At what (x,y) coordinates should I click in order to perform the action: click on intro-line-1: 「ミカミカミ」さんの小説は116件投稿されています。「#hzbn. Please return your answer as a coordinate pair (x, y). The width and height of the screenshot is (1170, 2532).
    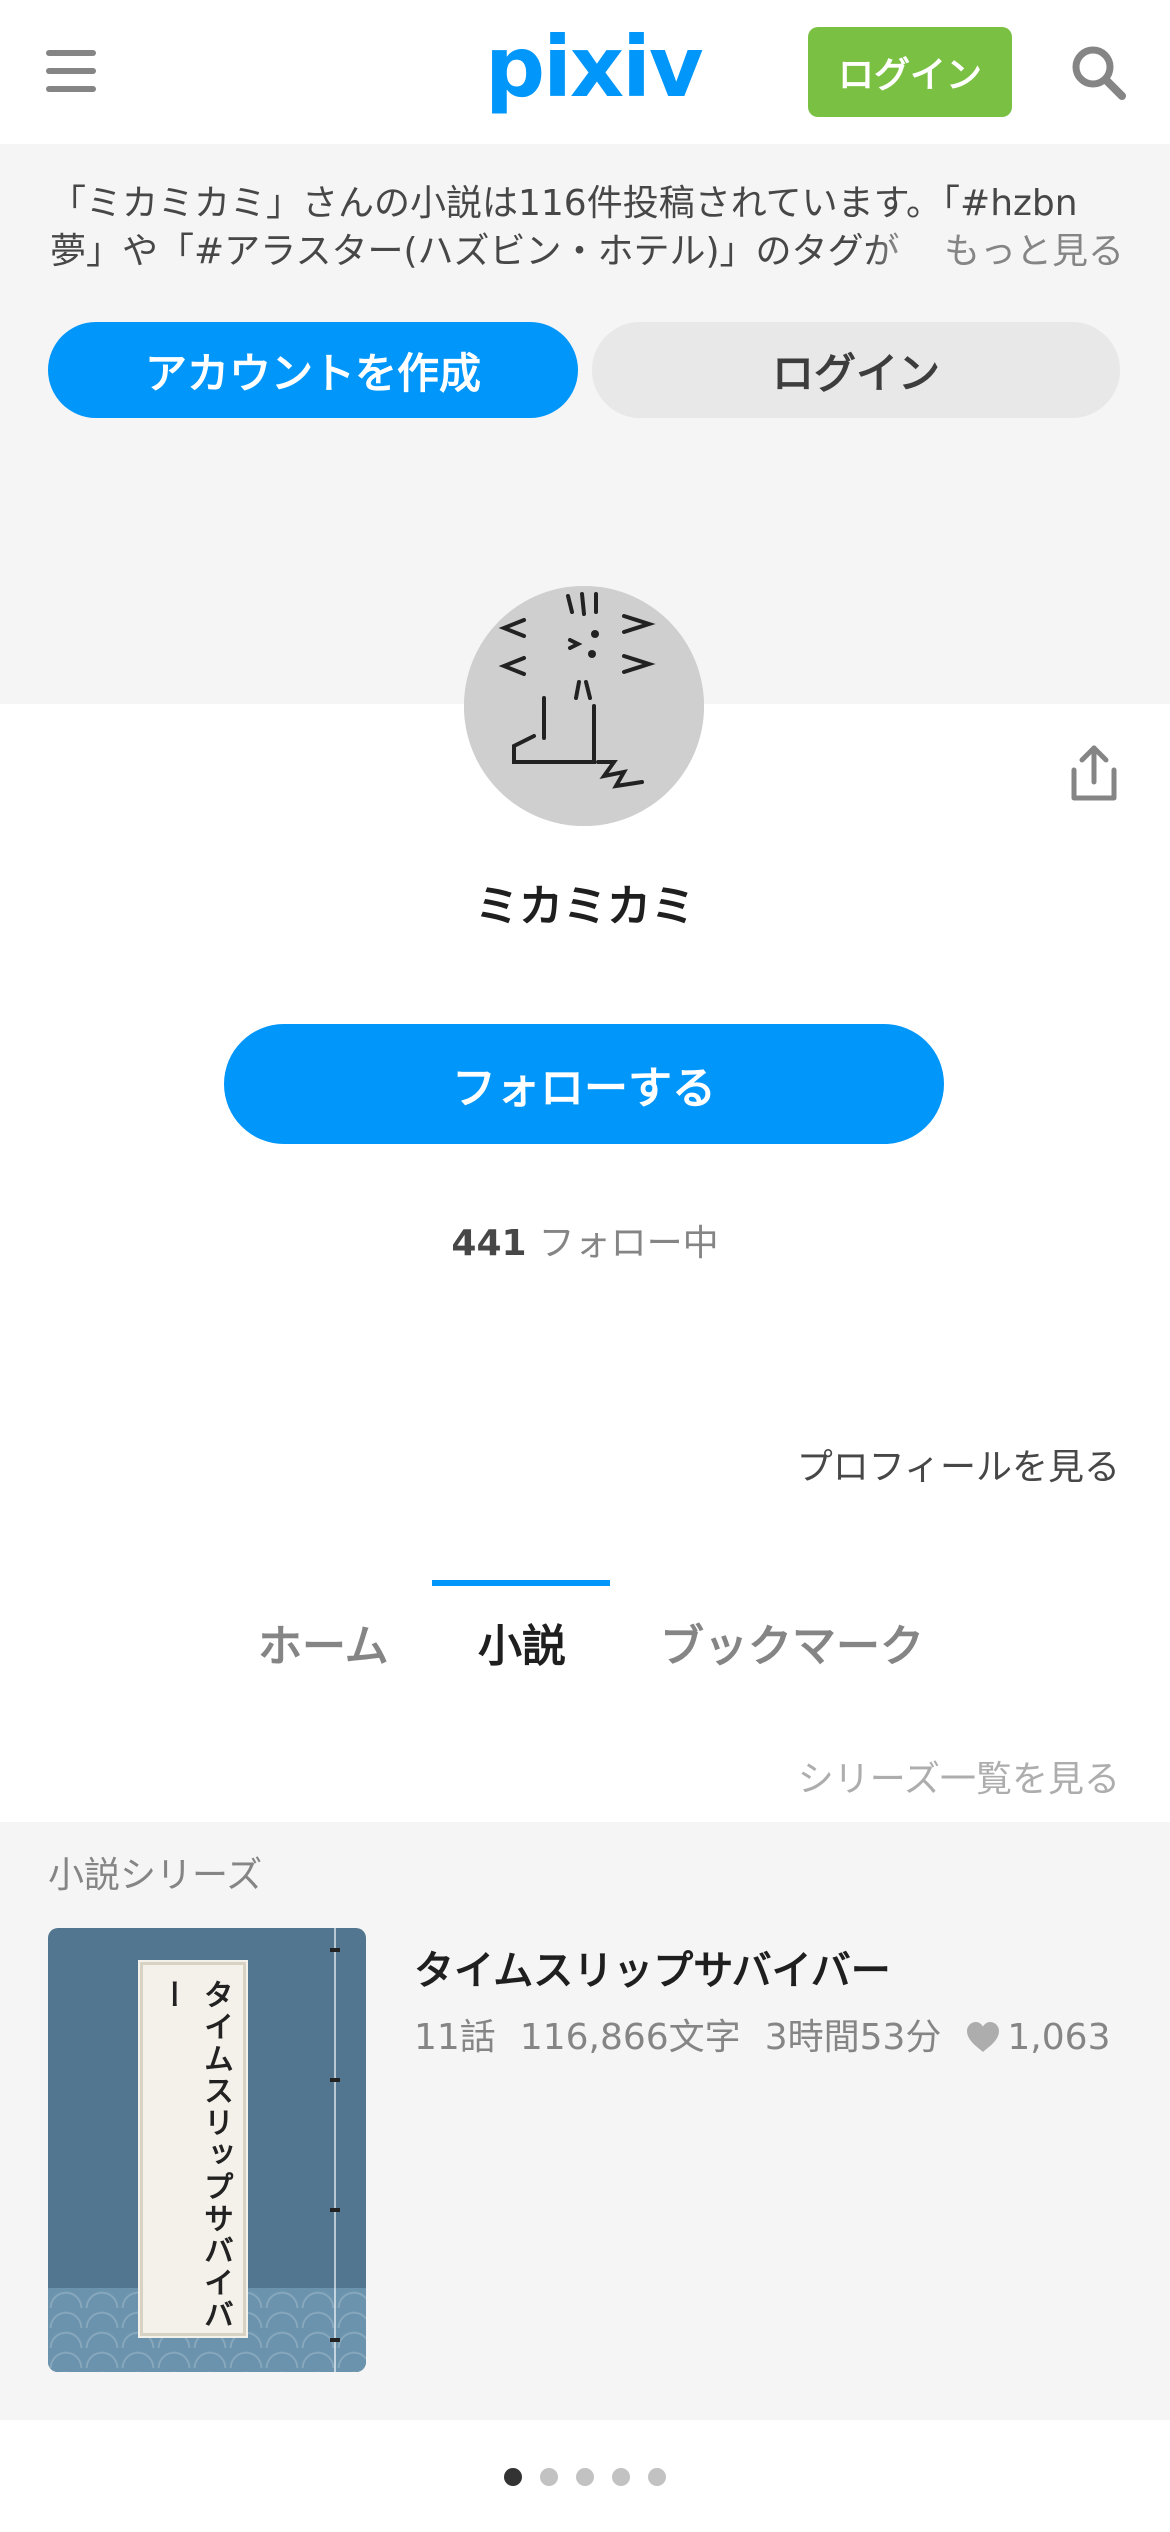
    Looking at the image, I should click on (564, 203).